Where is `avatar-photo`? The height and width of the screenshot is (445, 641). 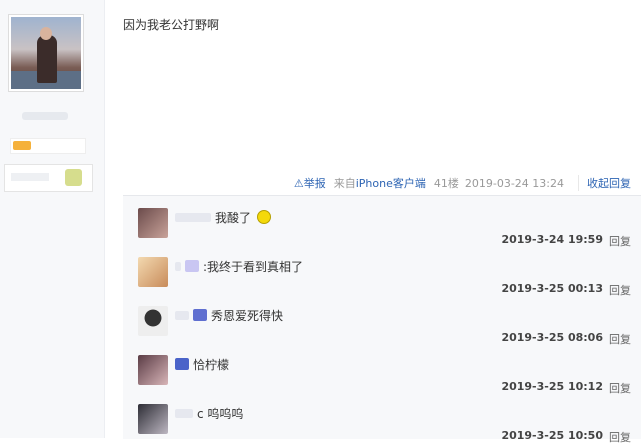 avatar-photo is located at coordinates (46, 53).